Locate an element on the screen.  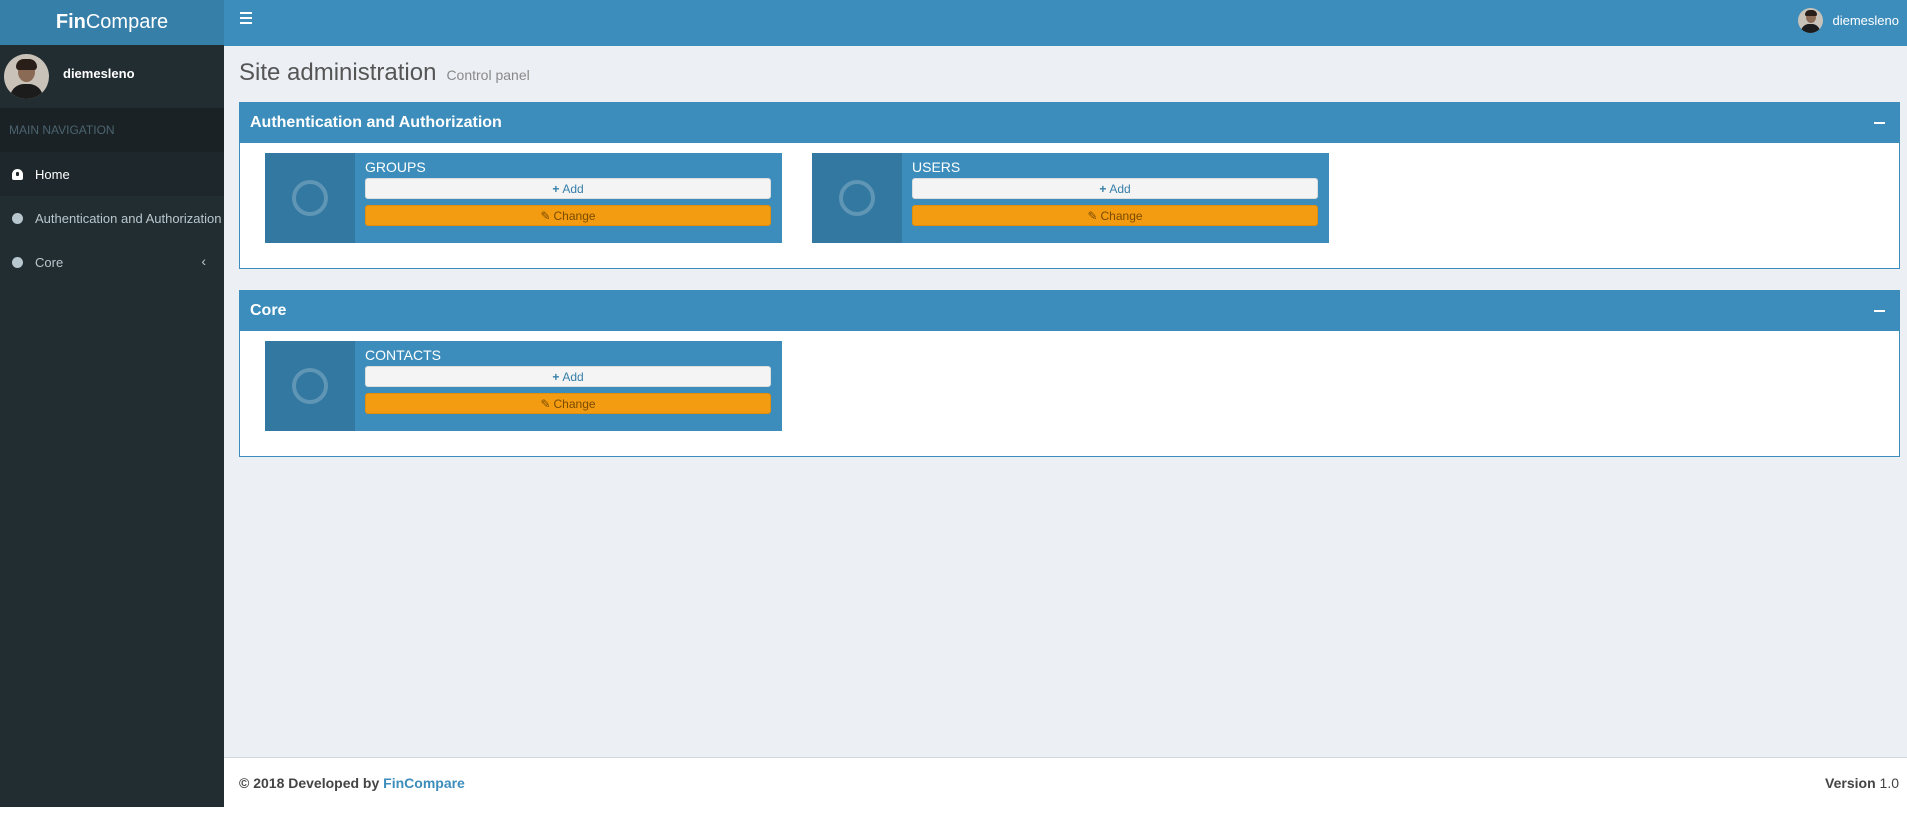
sidebar-item-auth: Authentication and Authorization is located at coordinates (112, 218).